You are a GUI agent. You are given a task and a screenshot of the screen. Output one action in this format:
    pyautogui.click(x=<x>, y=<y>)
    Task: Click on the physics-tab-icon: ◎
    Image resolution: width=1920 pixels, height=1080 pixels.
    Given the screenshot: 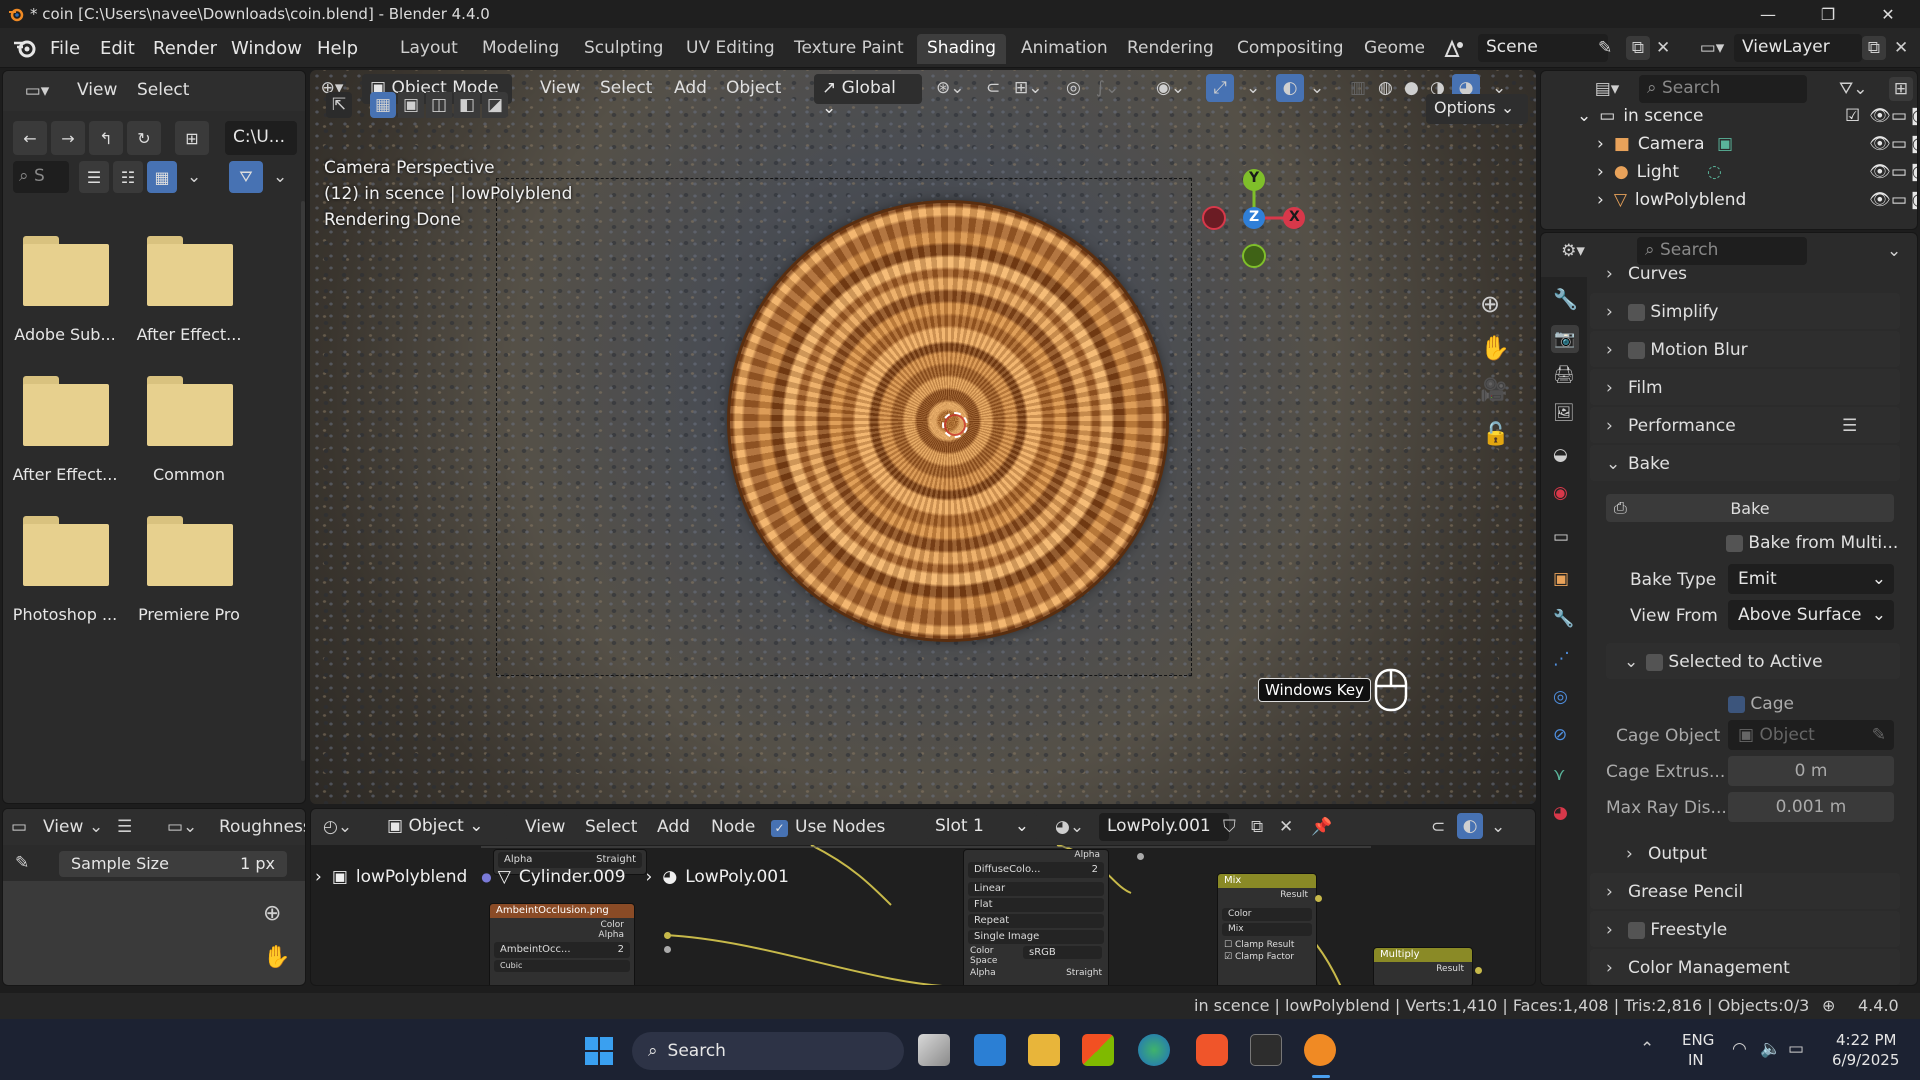 What is the action you would take?
    pyautogui.click(x=1560, y=697)
    